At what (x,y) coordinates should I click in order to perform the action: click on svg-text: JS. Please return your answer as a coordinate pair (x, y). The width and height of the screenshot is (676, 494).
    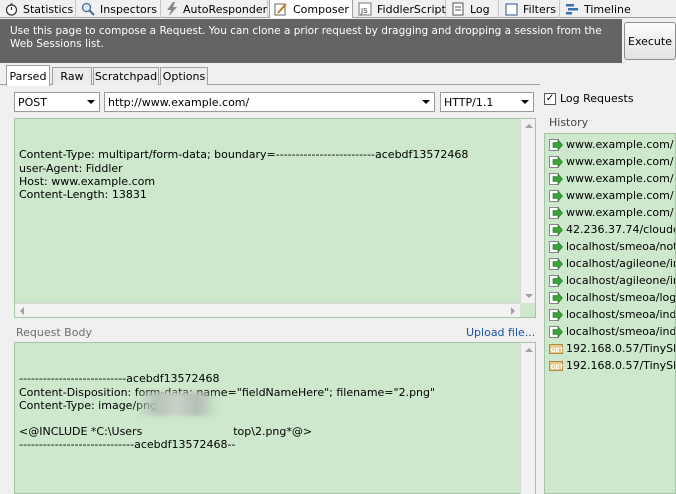
    Looking at the image, I should click on (364, 11).